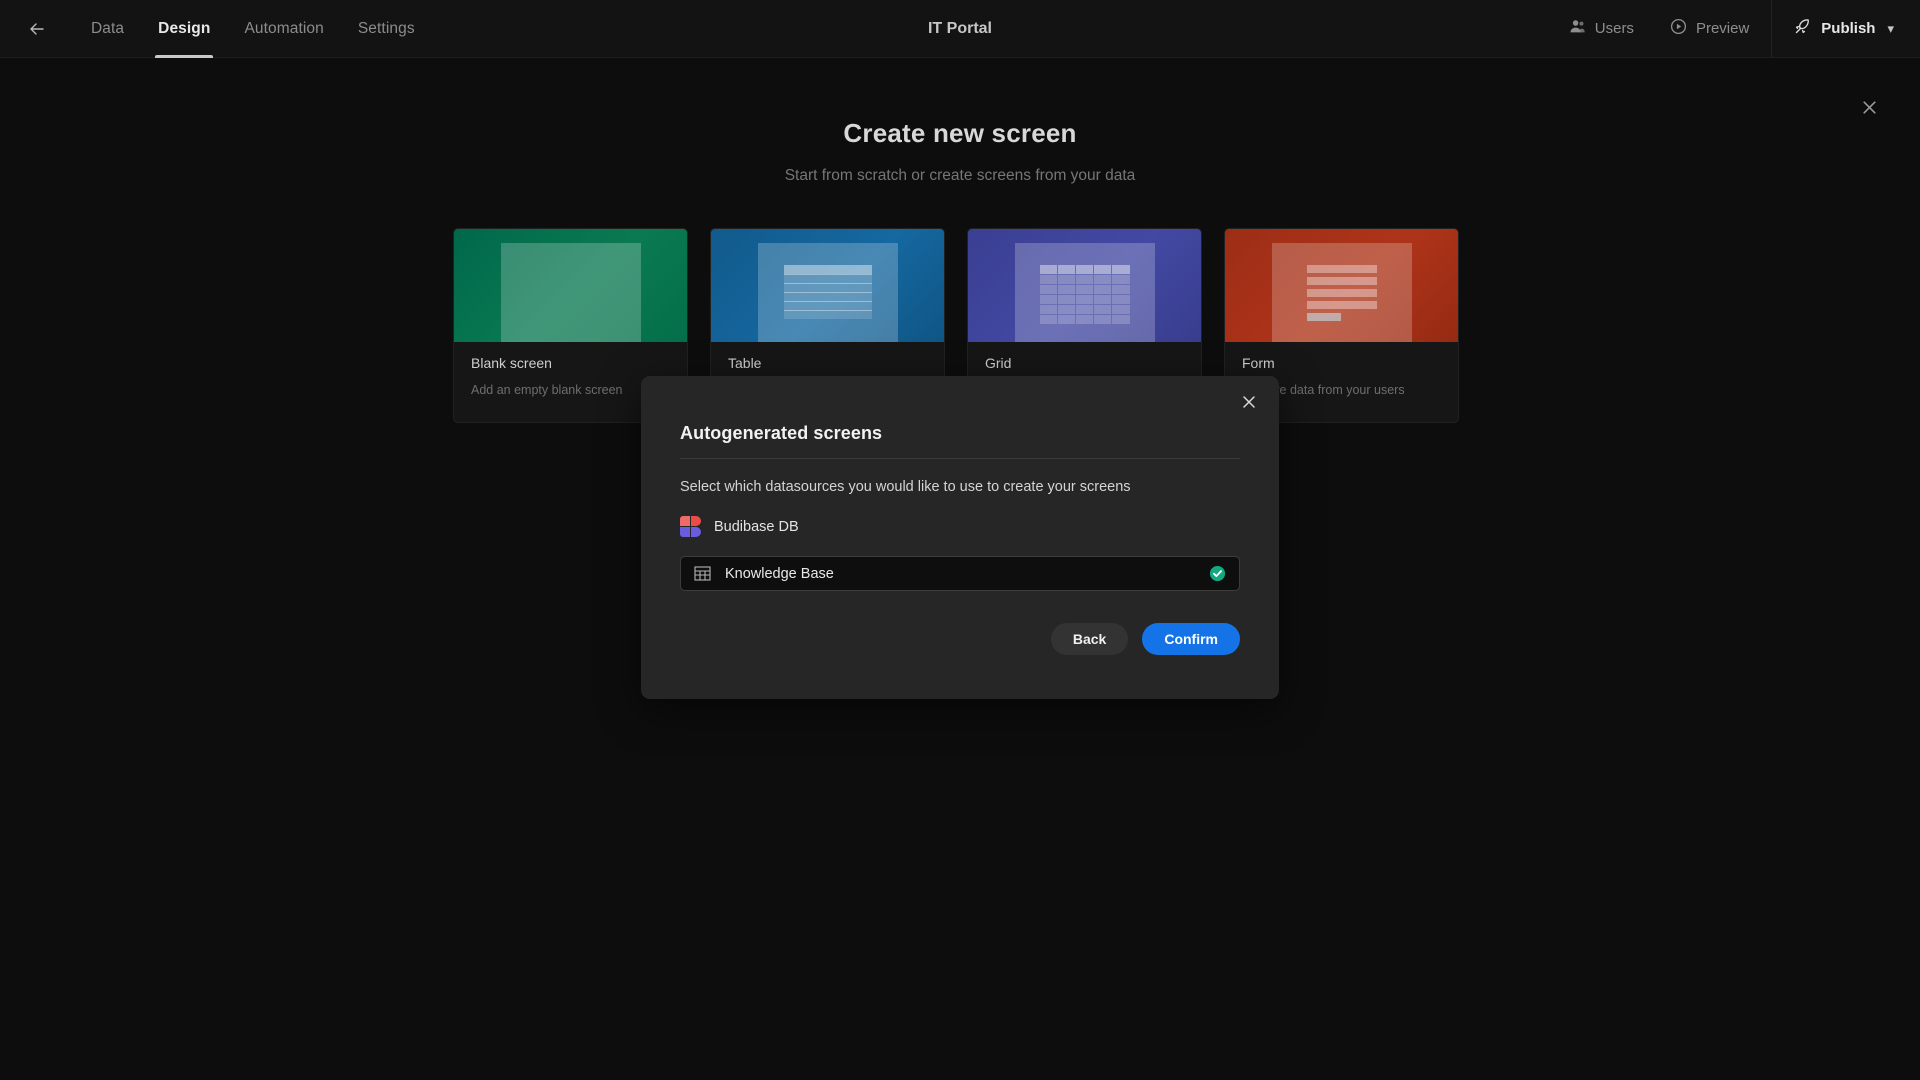  What do you see at coordinates (1258, 363) in the screenshot?
I see `card-title: Form` at bounding box center [1258, 363].